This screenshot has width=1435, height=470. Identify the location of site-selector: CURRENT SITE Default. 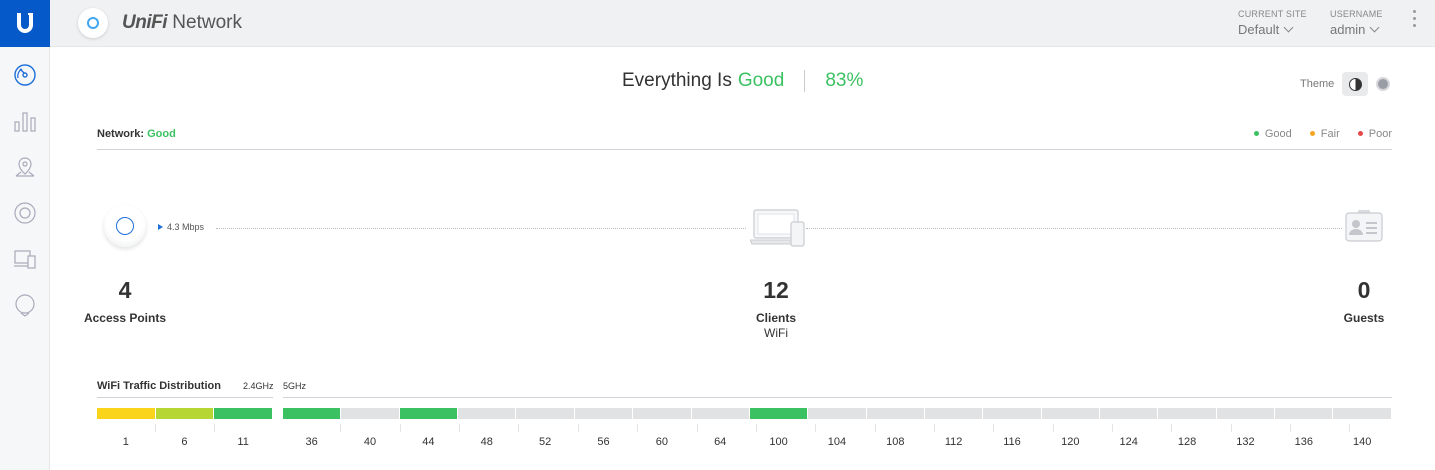
(1272, 23).